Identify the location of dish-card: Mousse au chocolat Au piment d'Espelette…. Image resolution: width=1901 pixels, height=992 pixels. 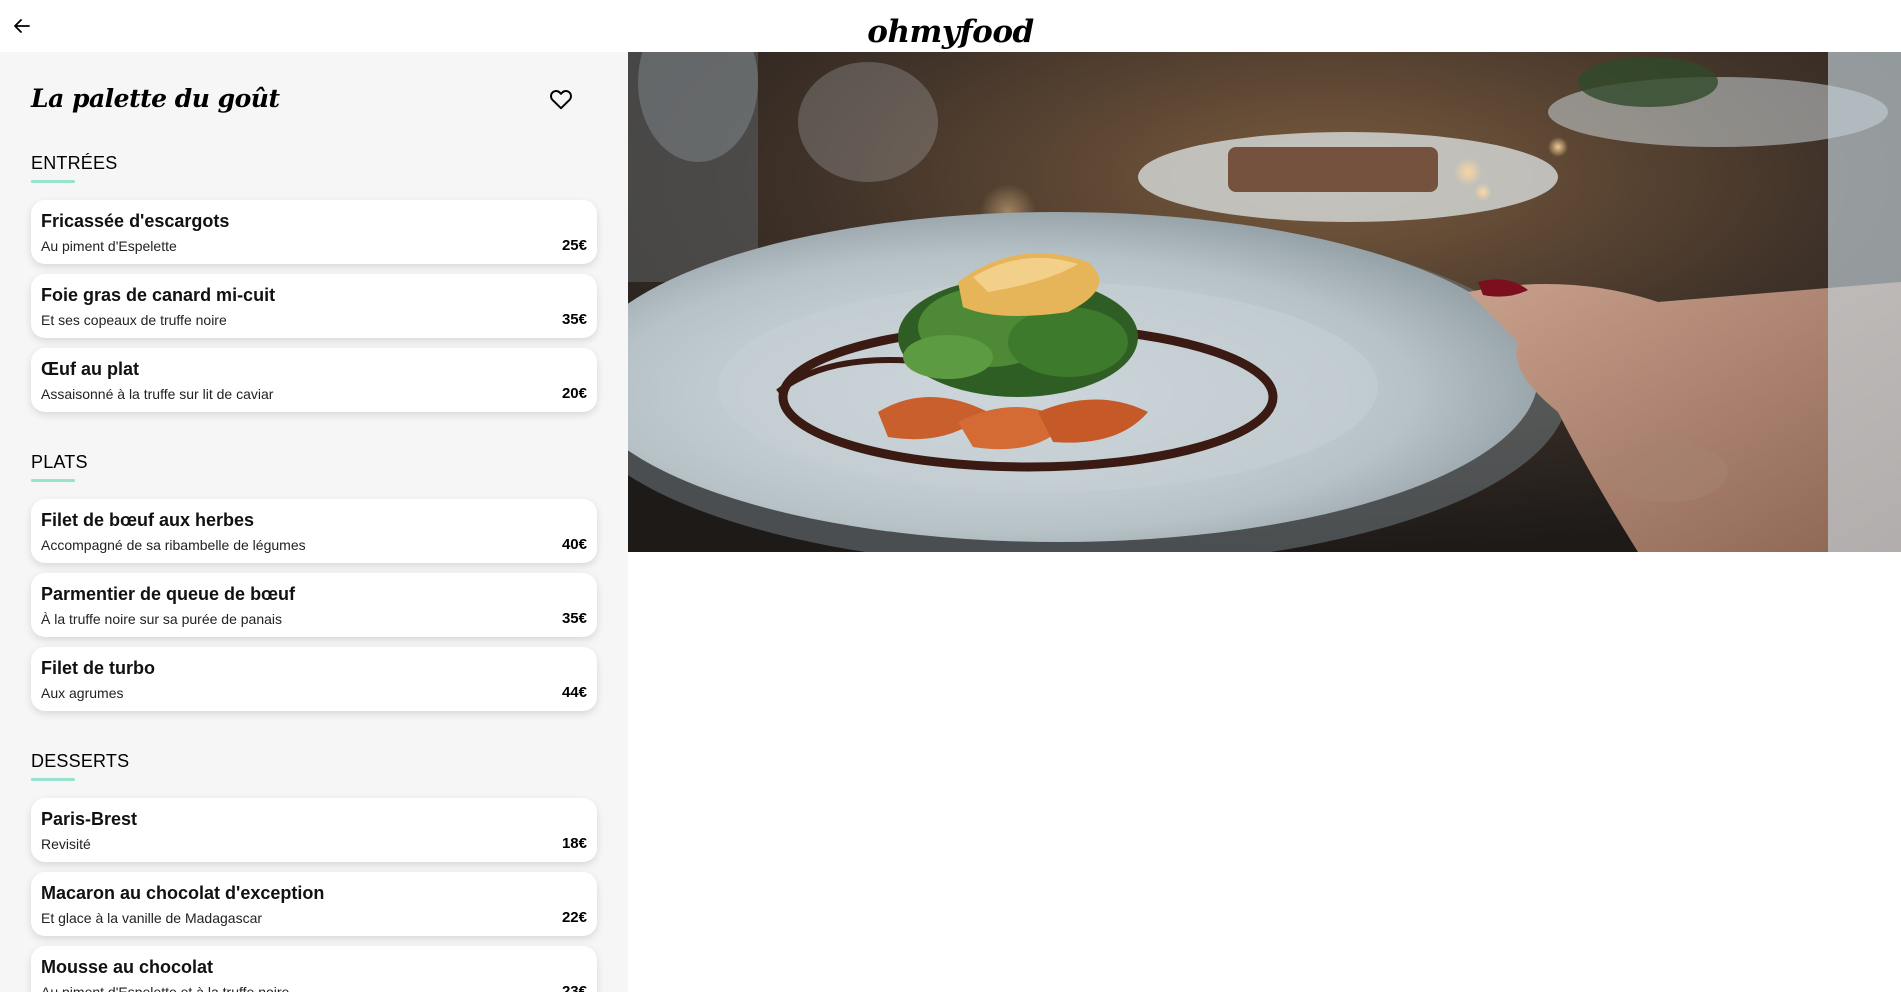
(314, 969).